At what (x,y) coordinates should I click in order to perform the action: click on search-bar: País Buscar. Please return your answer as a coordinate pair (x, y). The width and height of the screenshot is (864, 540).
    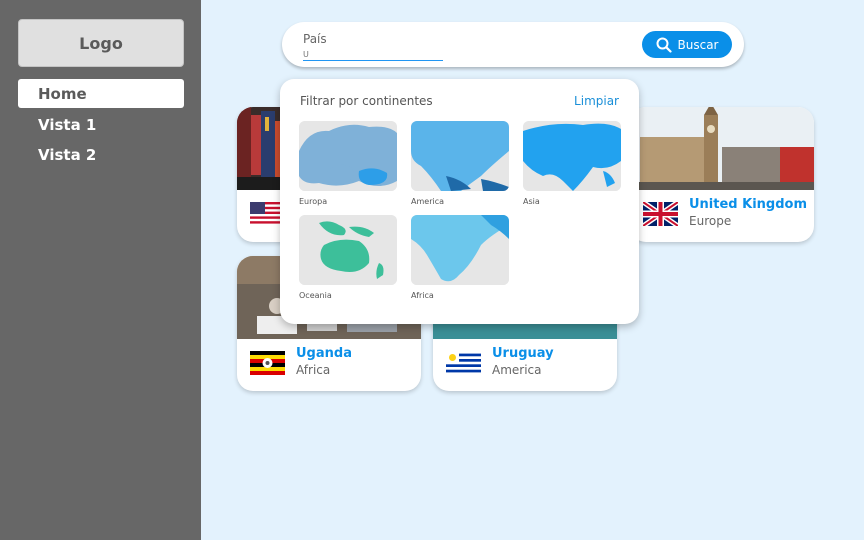
    Looking at the image, I should click on (513, 44).